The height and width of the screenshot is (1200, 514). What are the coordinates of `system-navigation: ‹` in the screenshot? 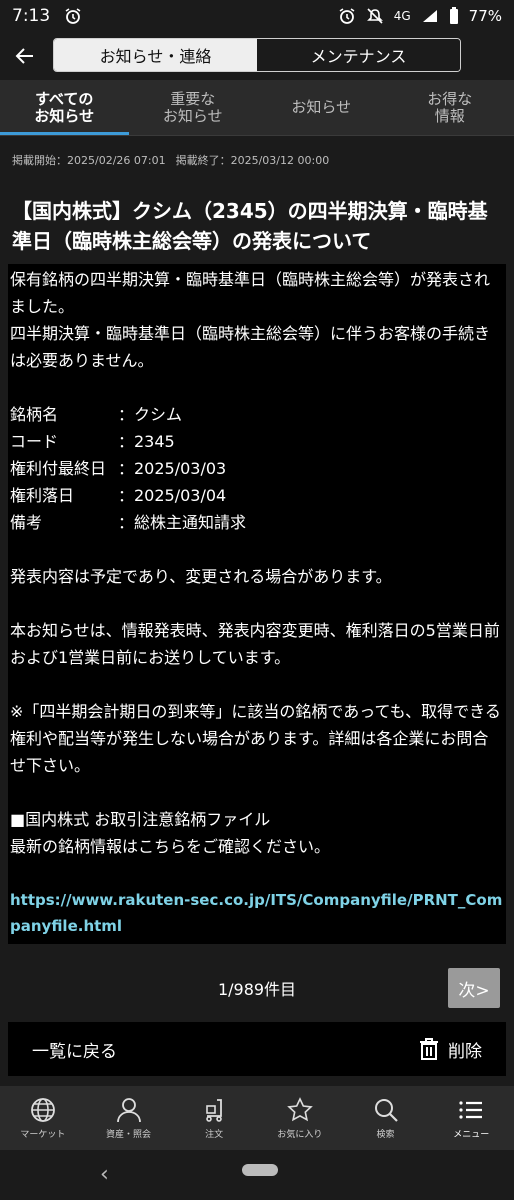 It's located at (257, 1175).